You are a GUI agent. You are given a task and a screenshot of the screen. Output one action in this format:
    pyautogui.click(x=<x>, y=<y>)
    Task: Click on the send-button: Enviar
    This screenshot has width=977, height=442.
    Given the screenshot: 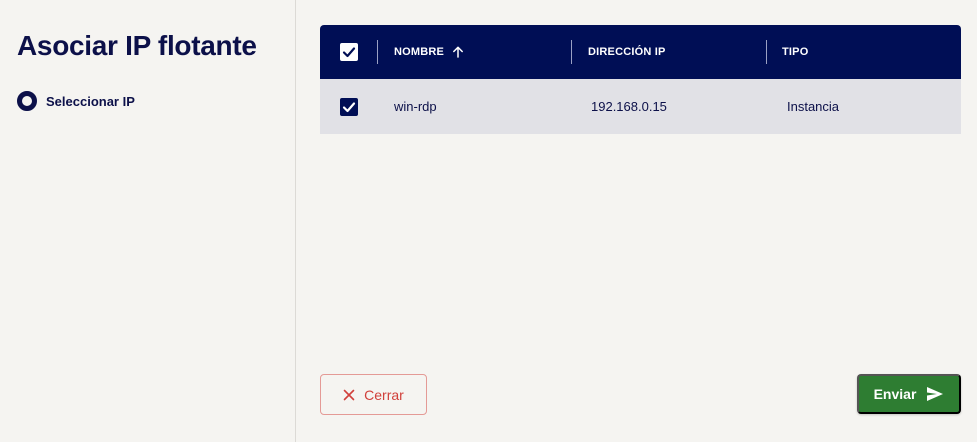 What is the action you would take?
    pyautogui.click(x=909, y=394)
    